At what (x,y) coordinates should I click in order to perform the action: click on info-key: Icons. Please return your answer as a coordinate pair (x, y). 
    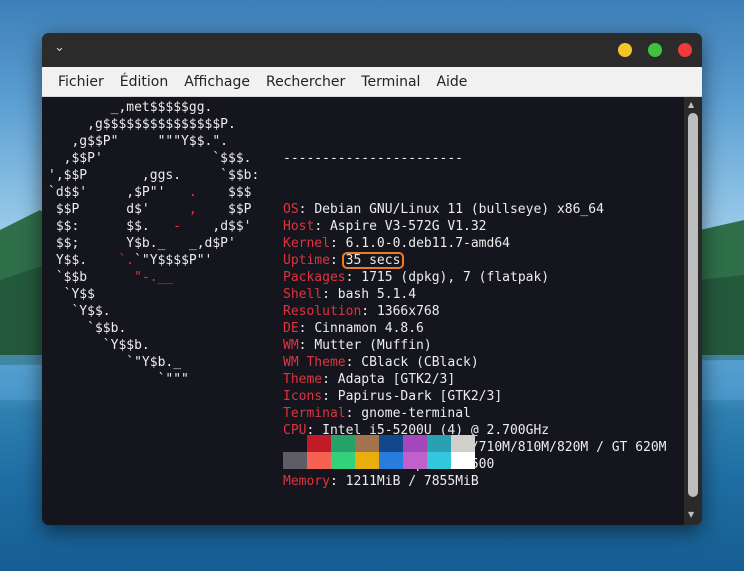
    Looking at the image, I should click on (303, 396).